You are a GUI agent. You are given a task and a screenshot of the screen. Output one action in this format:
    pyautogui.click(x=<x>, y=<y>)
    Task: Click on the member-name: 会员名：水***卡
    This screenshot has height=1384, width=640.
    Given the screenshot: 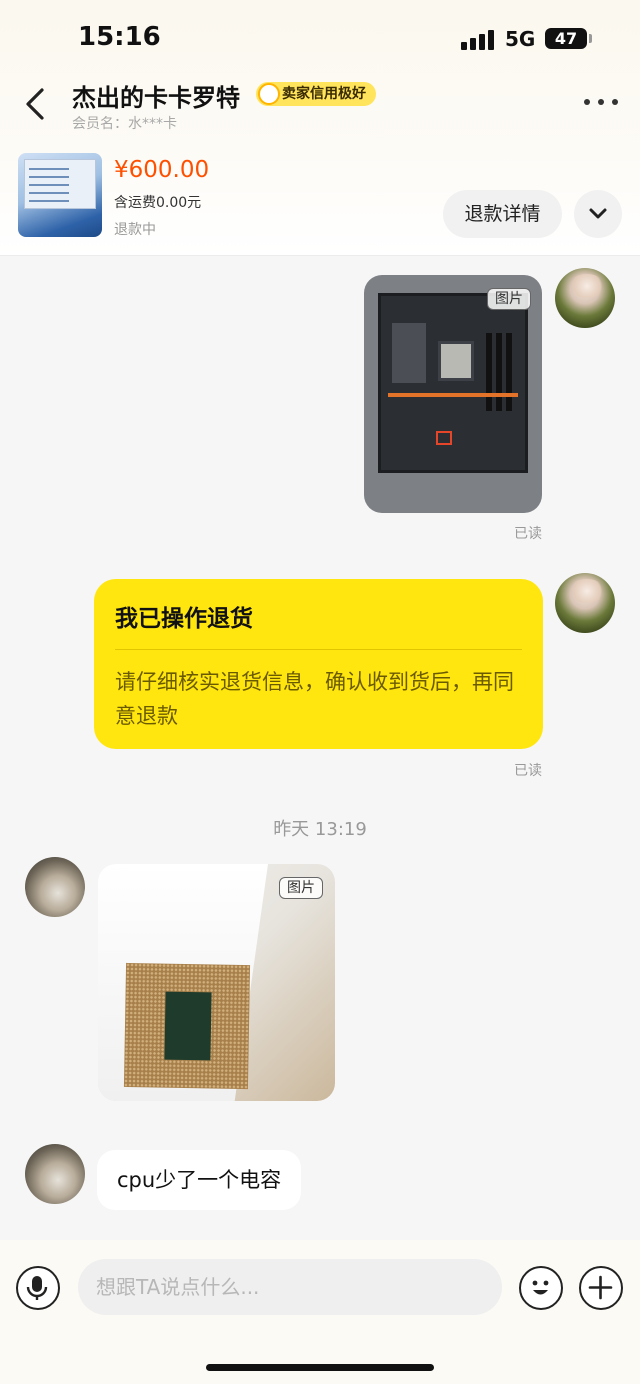 What is the action you would take?
    pyautogui.click(x=124, y=124)
    